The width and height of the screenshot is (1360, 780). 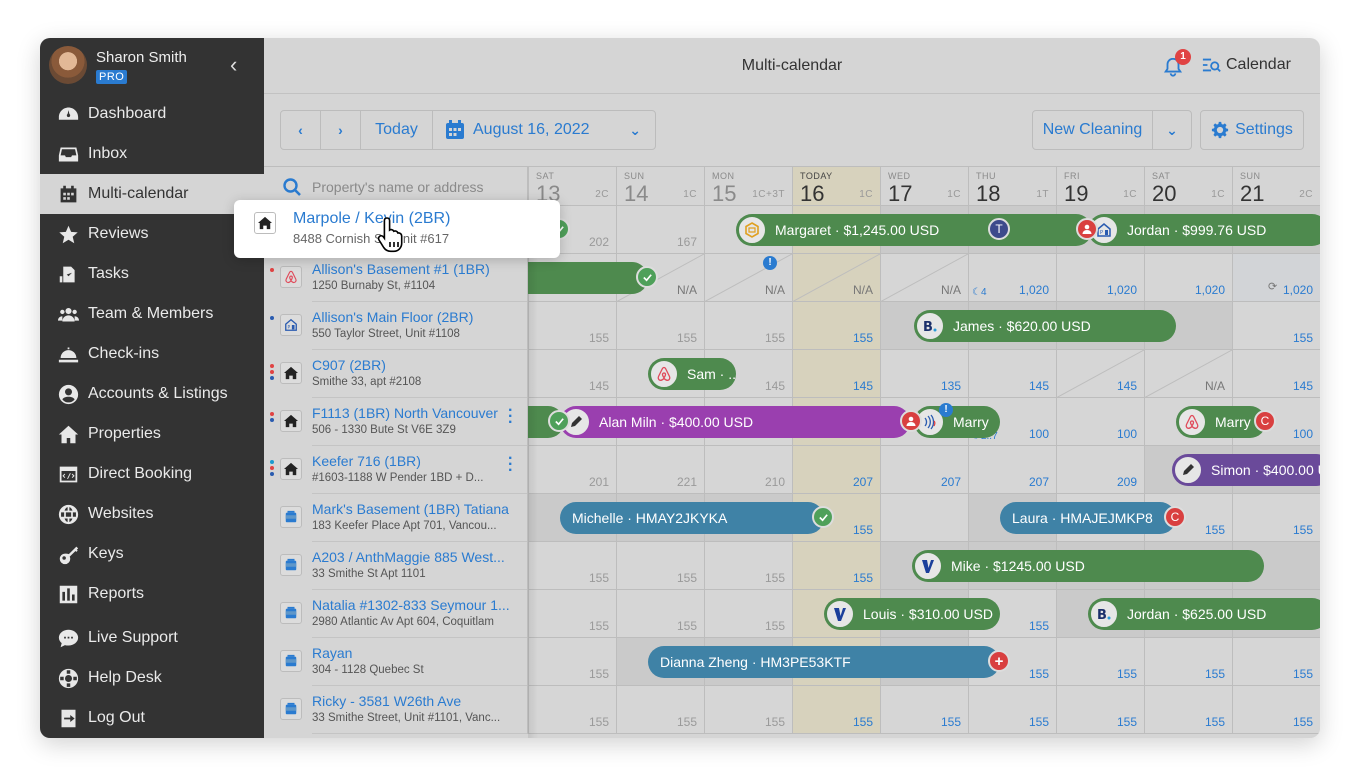 I want to click on calendar-cell: 201, so click(x=572, y=470).